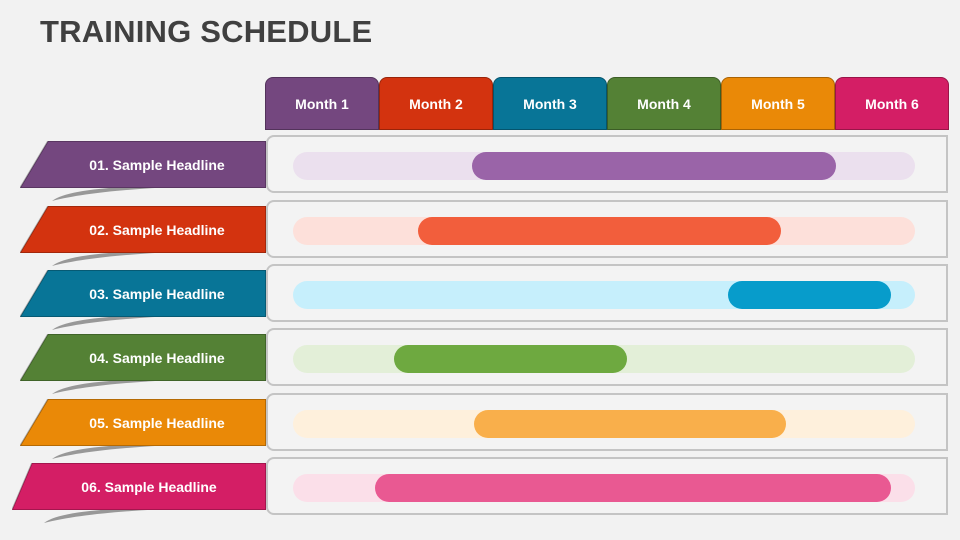  What do you see at coordinates (157, 422) in the screenshot?
I see `row-headline-text: 05. Sample Headline` at bounding box center [157, 422].